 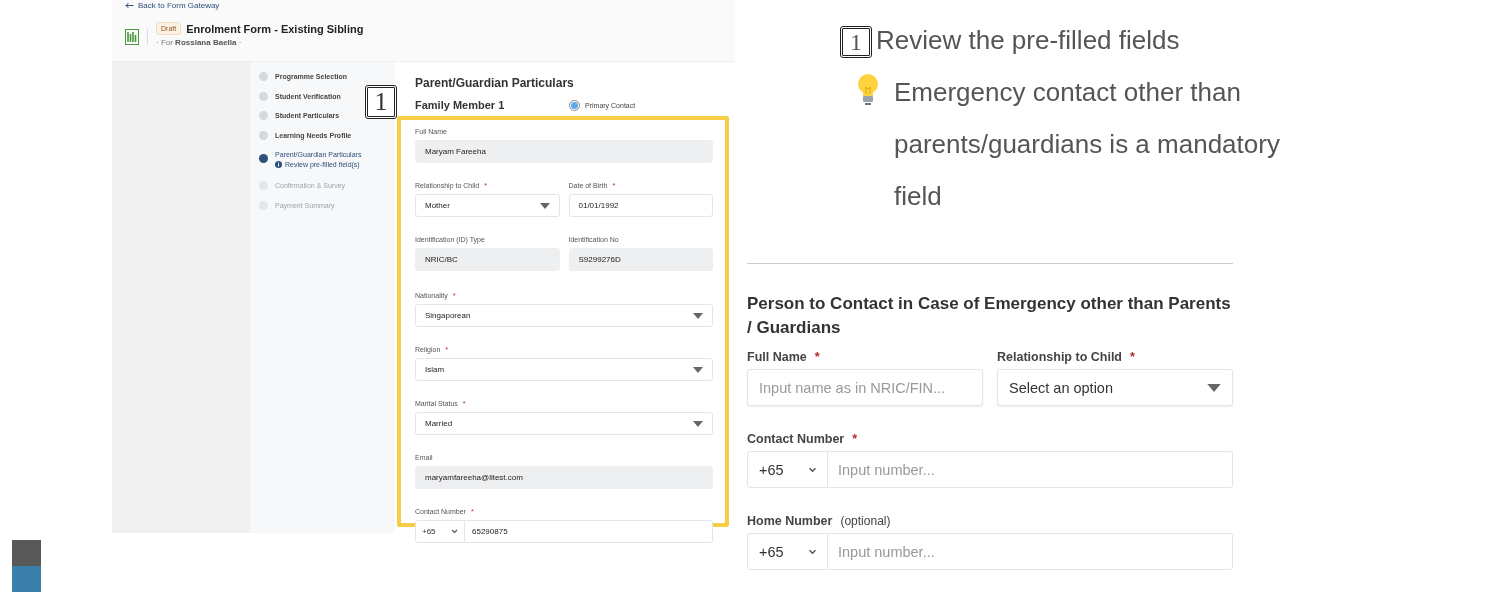 What do you see at coordinates (487, 205) in the screenshot?
I see `select-field: Mother` at bounding box center [487, 205].